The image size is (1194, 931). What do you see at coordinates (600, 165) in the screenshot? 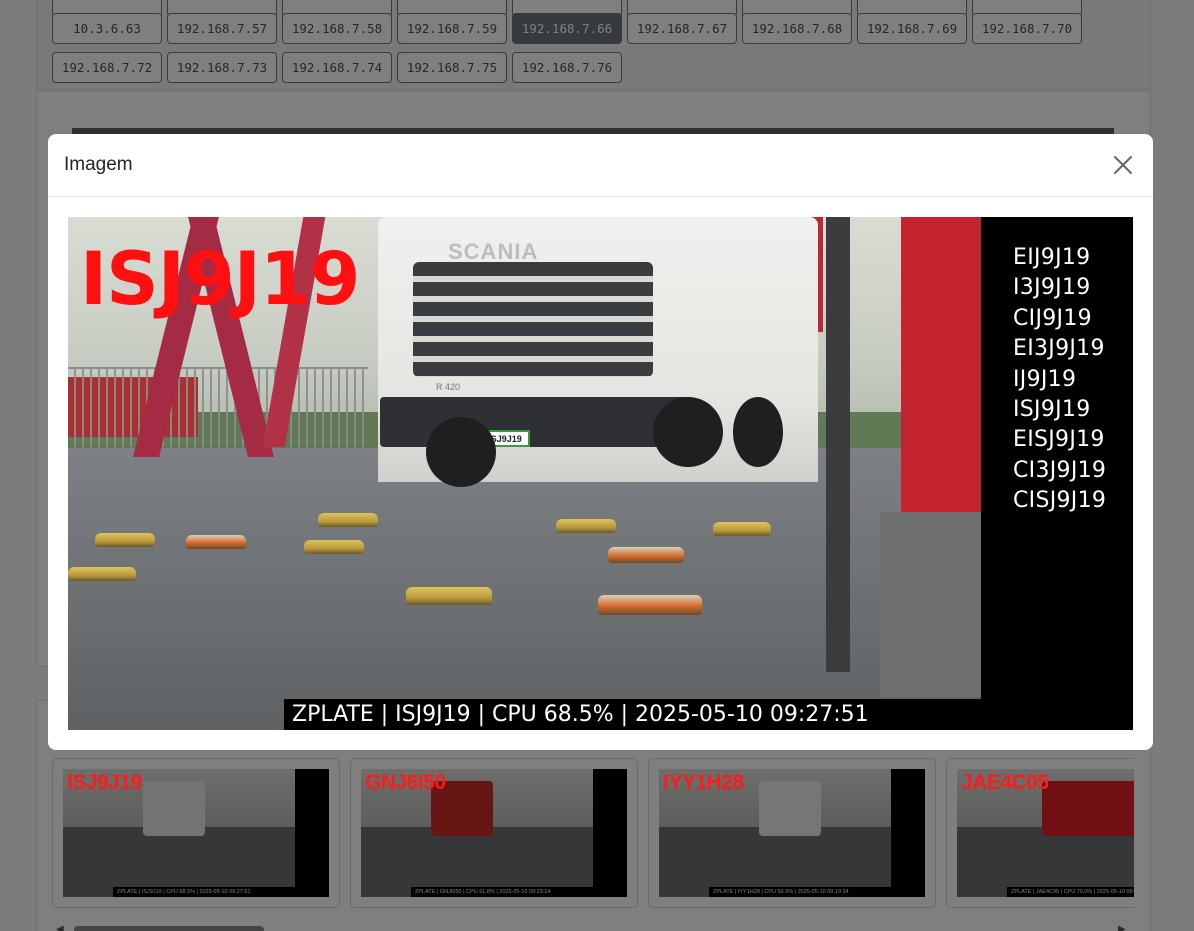
I see `modal-header: Imagem` at bounding box center [600, 165].